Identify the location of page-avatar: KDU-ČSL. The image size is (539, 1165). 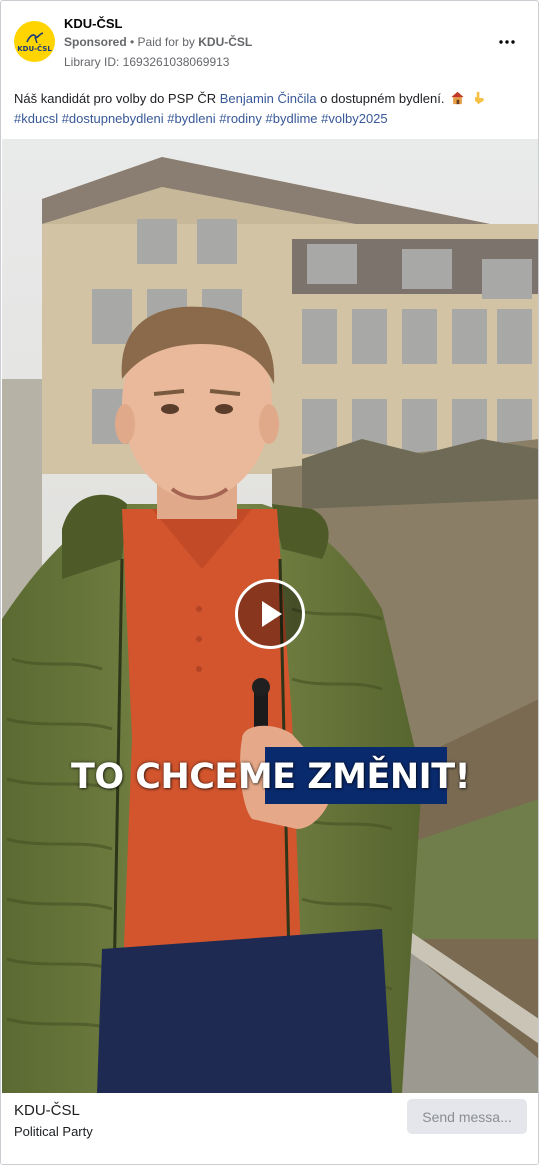
(34, 41).